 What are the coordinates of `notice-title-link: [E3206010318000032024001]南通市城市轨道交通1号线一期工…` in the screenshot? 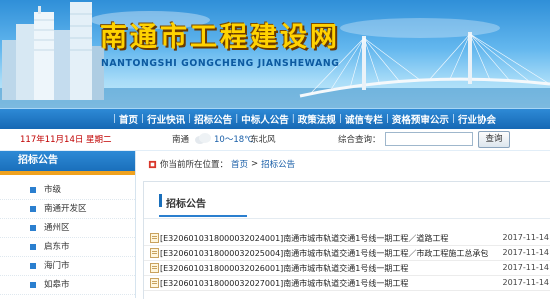 It's located at (304, 238).